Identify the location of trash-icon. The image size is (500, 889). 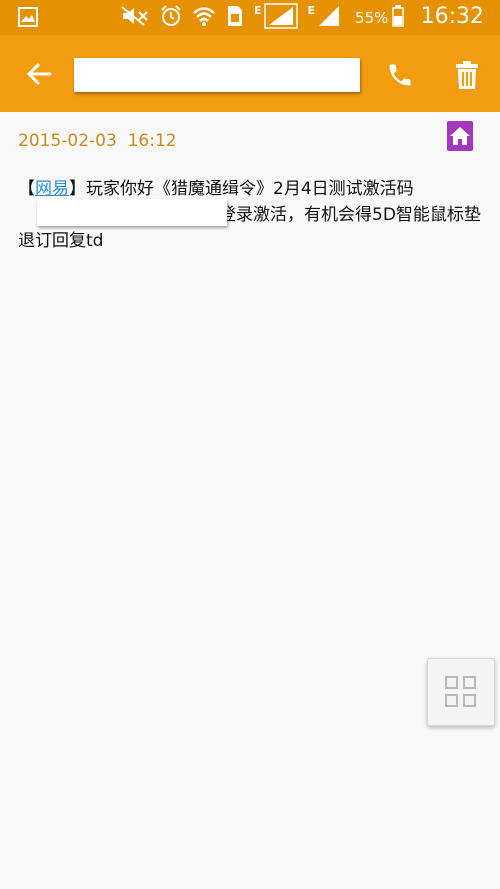
(467, 75).